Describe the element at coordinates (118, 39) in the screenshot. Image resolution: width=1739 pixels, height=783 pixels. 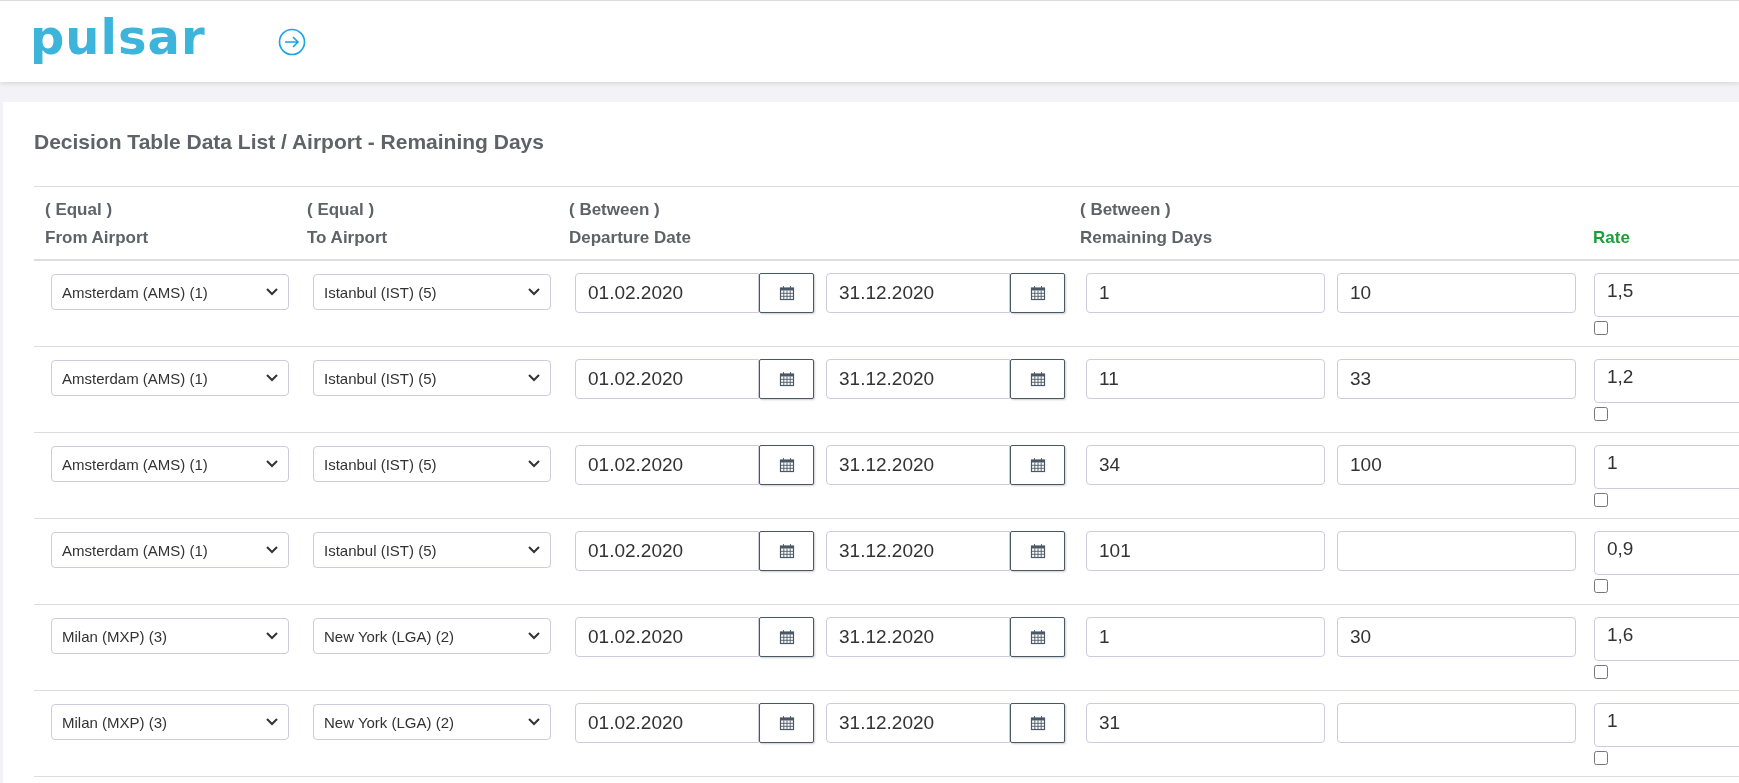
I see `logo: pulsar` at that location.